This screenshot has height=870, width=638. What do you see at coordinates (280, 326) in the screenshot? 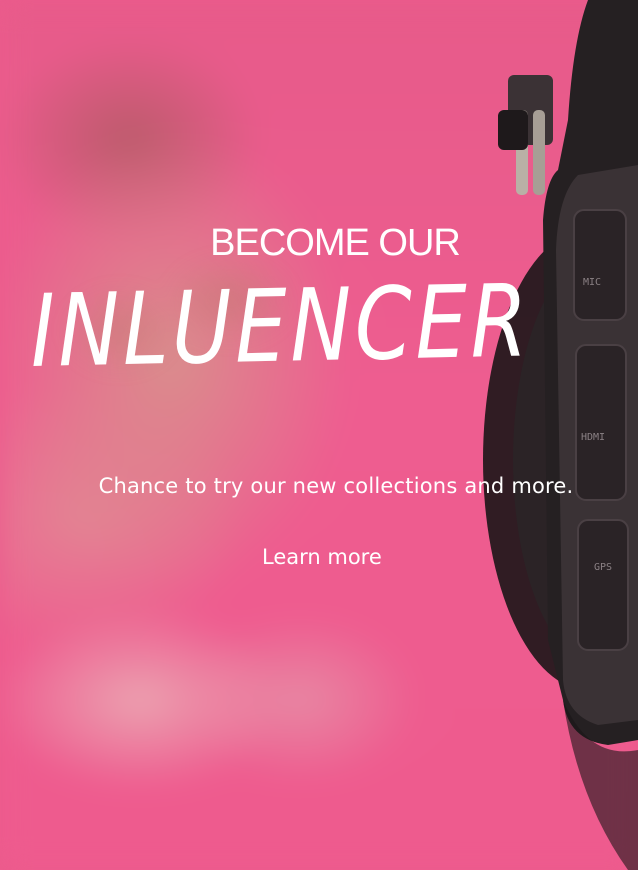
I see `headline: INLUENCER` at bounding box center [280, 326].